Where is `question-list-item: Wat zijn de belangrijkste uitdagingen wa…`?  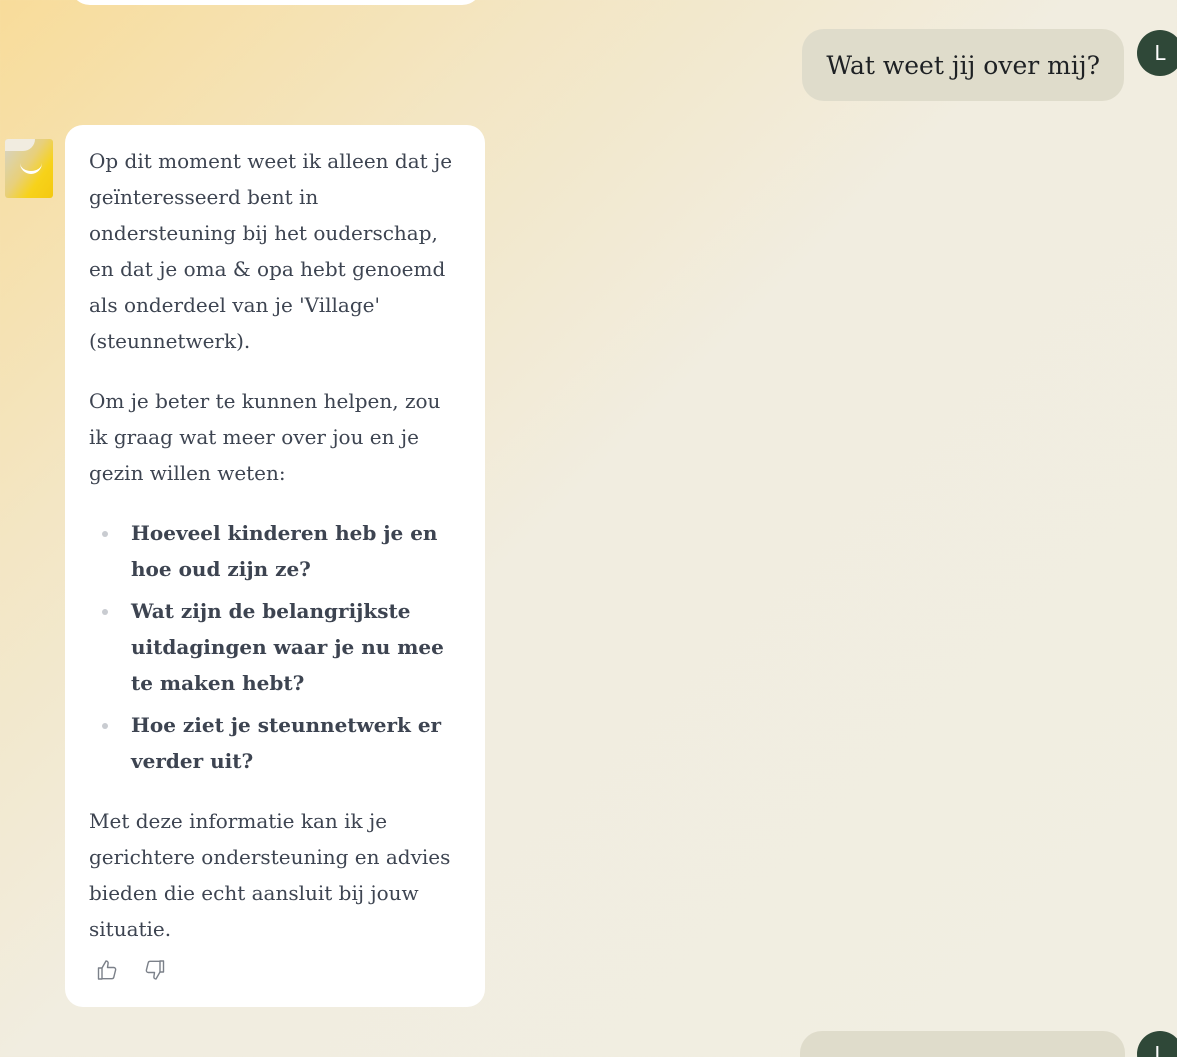
question-list-item: Wat zijn de belangrijkste uitdagingen wa… is located at coordinates (281, 647).